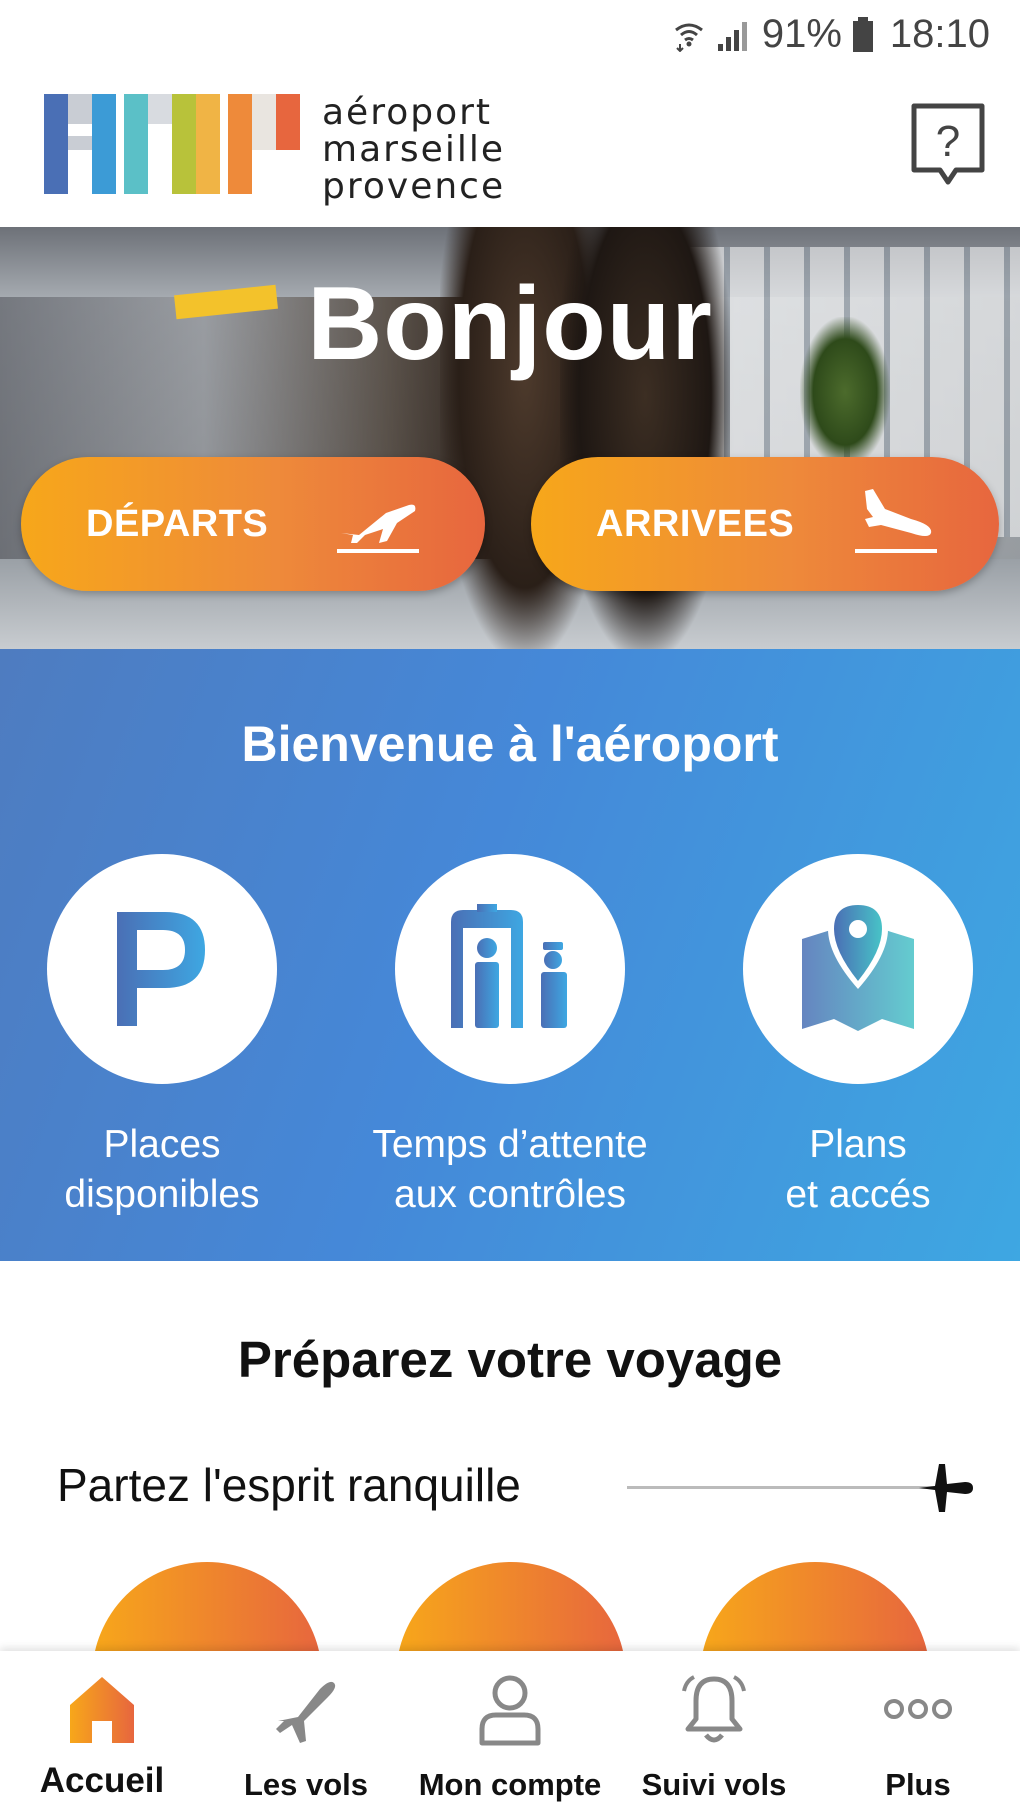 This screenshot has height=1813, width=1020. I want to click on service-maps-line1: Plans, so click(858, 1144).